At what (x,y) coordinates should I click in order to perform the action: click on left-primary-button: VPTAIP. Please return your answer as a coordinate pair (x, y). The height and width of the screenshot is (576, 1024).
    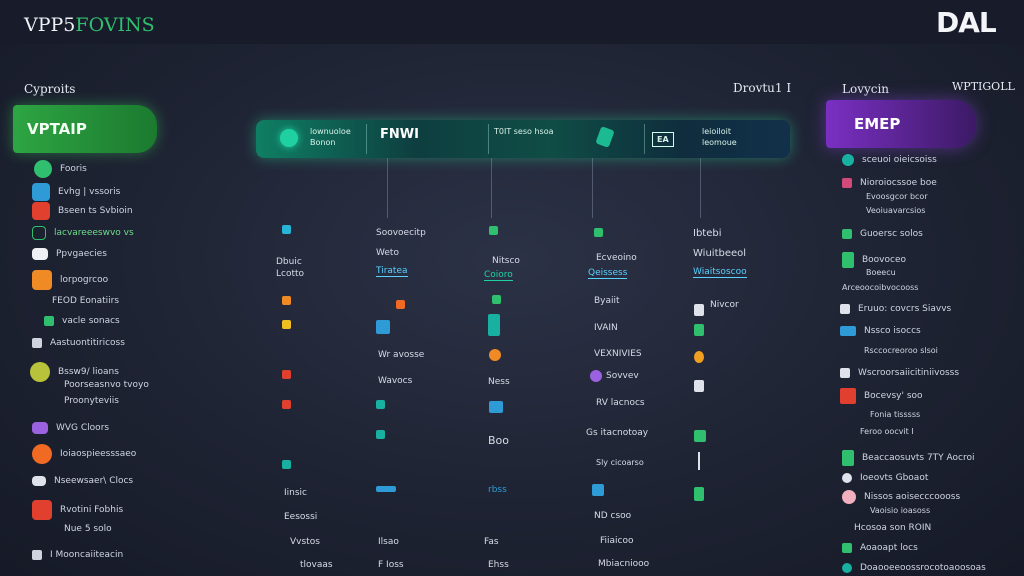
    Looking at the image, I should click on (85, 129).